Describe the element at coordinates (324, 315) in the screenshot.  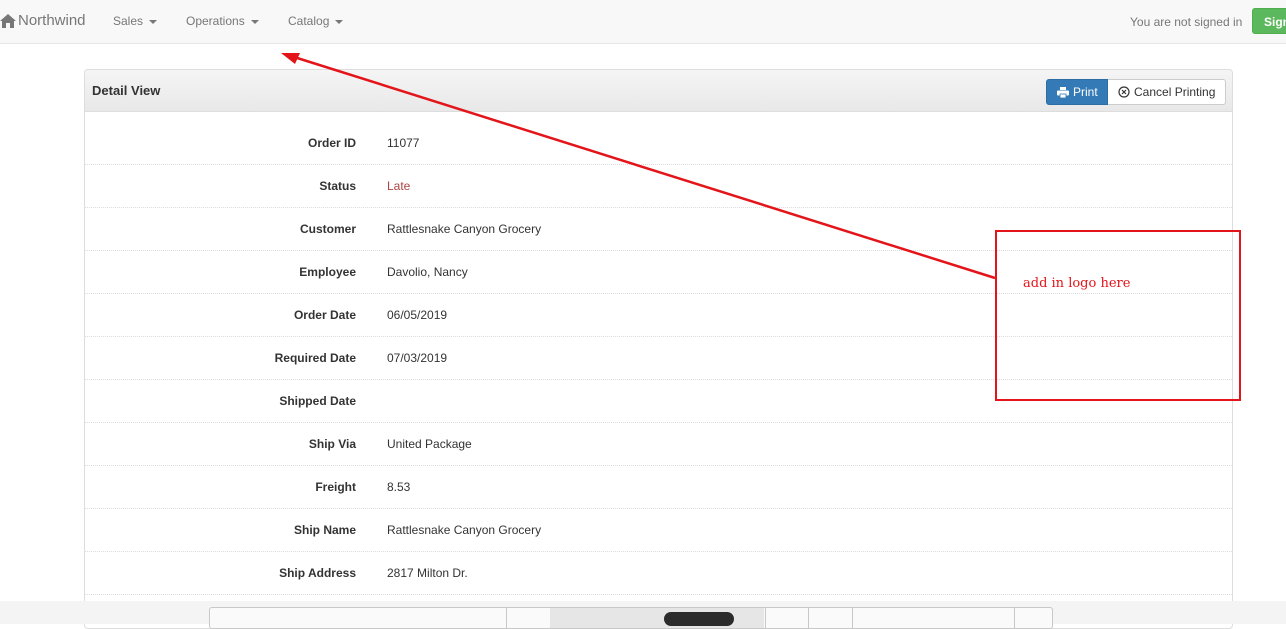
I see `field-label: Order Date` at that location.